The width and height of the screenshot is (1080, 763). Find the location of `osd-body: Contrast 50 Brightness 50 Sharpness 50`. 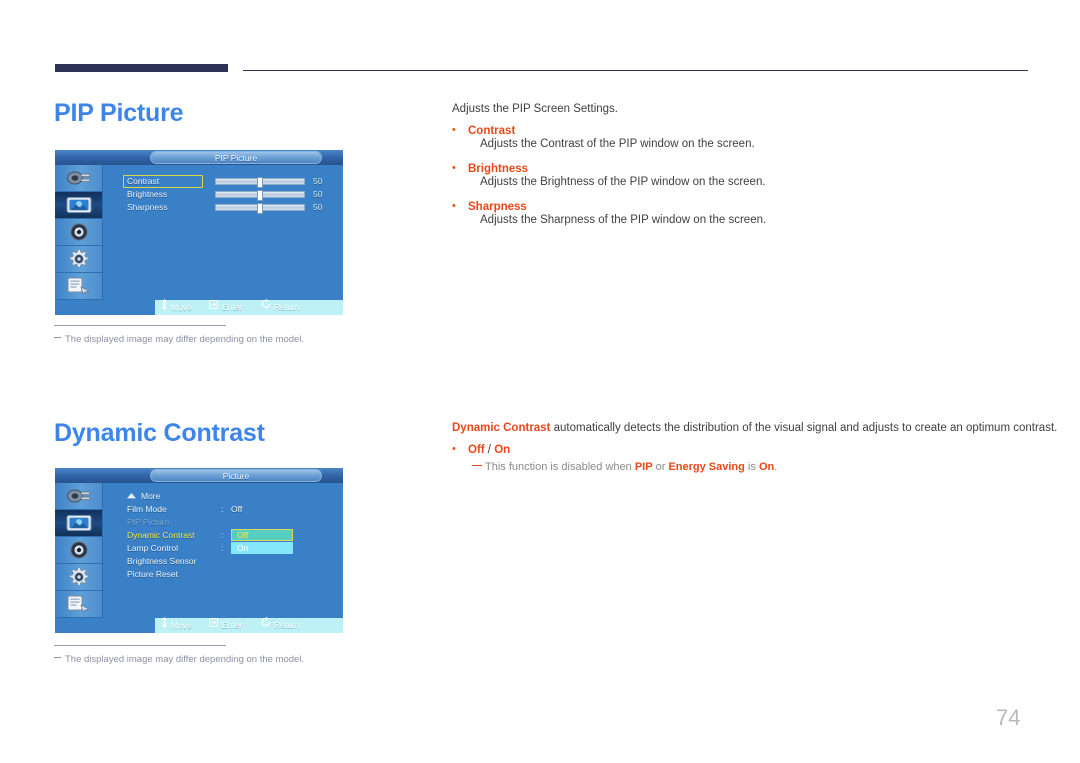

osd-body: Contrast 50 Brightness 50 Sharpness 50 is located at coordinates (199, 232).